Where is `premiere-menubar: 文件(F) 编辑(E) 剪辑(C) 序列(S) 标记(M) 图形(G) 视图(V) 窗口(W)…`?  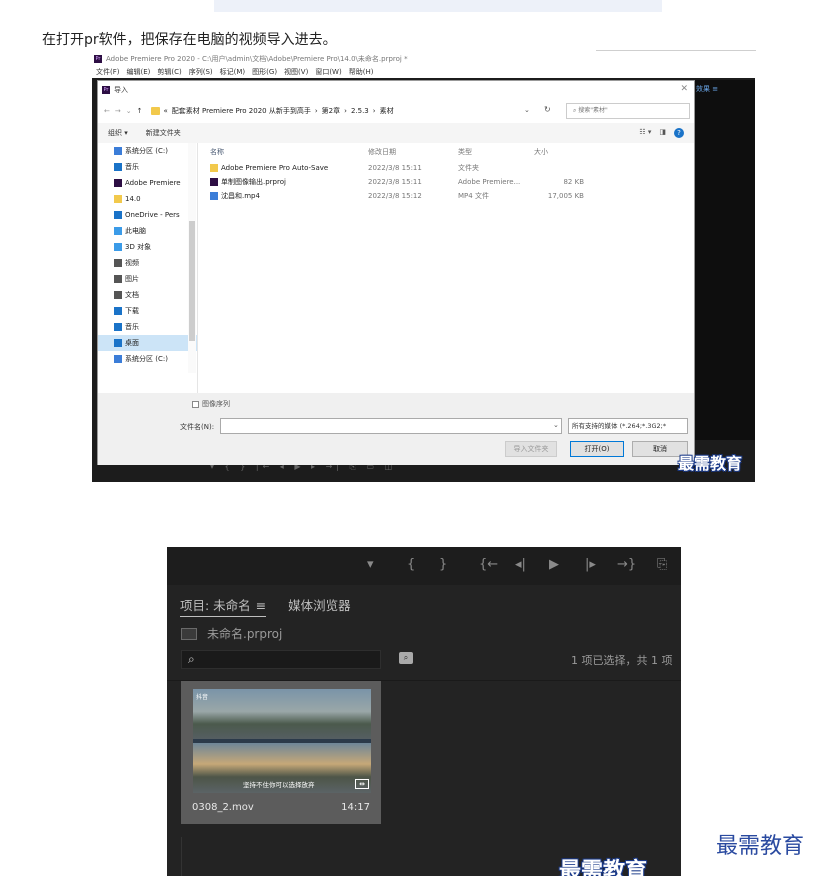
premiere-menubar: 文件(F) 编辑(E) 剪辑(C) 序列(S) 标记(M) 图形(G) 视图(V) 窗口(W)… is located at coordinates (423, 71).